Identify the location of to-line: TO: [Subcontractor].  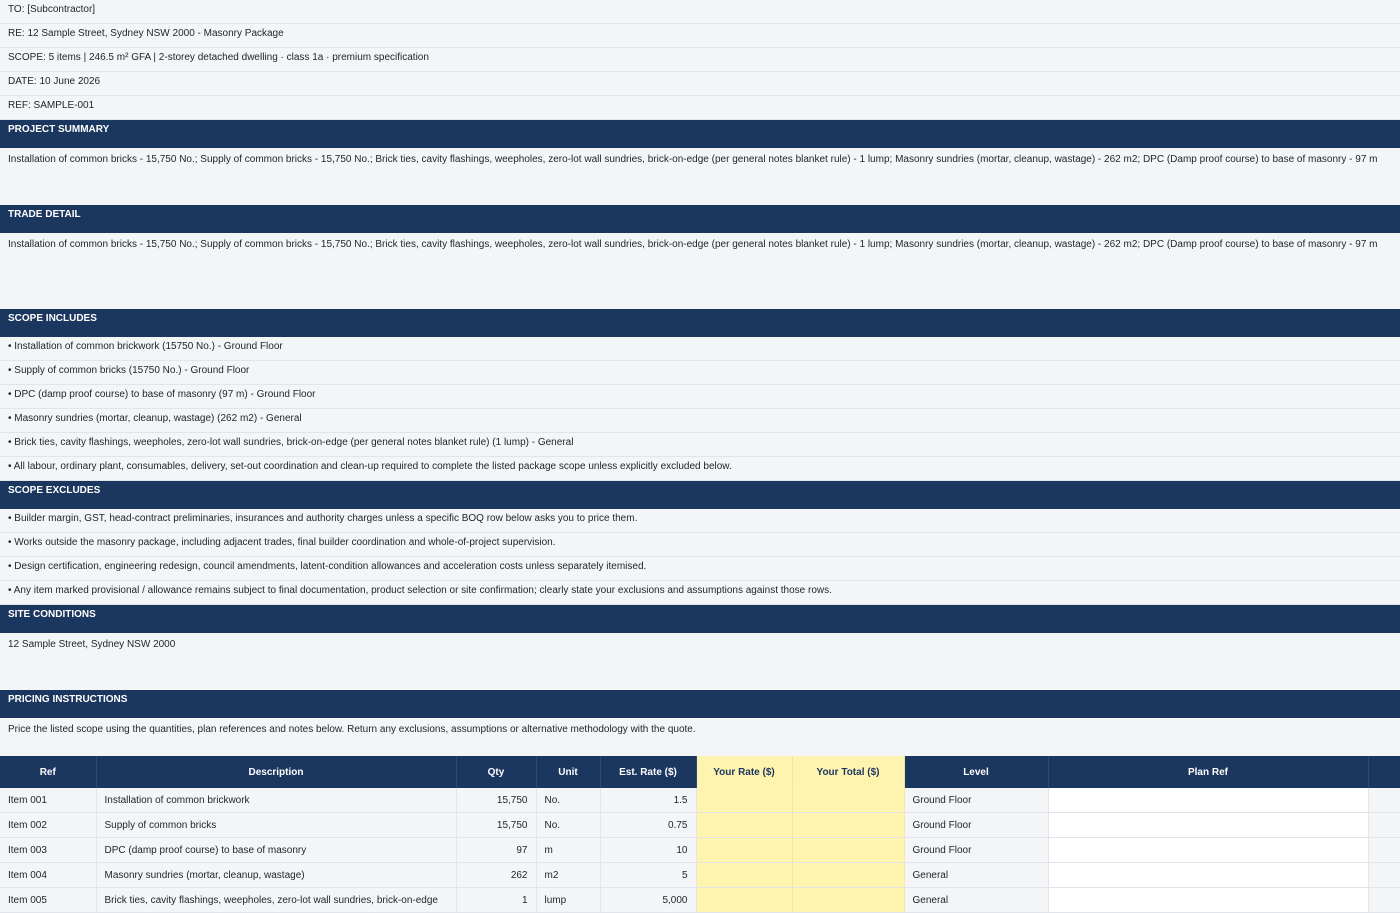
(700, 12).